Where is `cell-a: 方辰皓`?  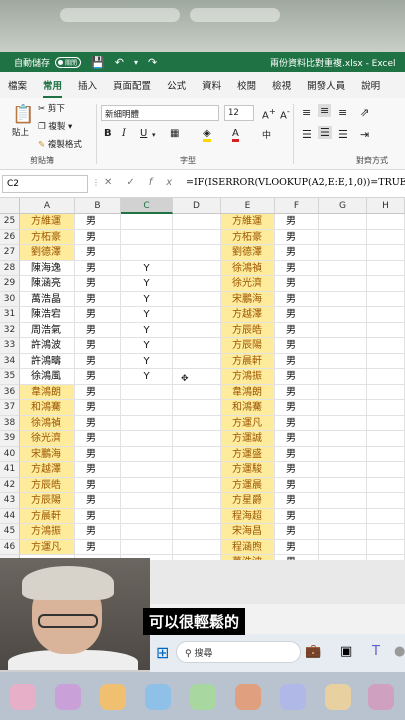
cell-a: 方辰皓 is located at coordinates (47, 485).